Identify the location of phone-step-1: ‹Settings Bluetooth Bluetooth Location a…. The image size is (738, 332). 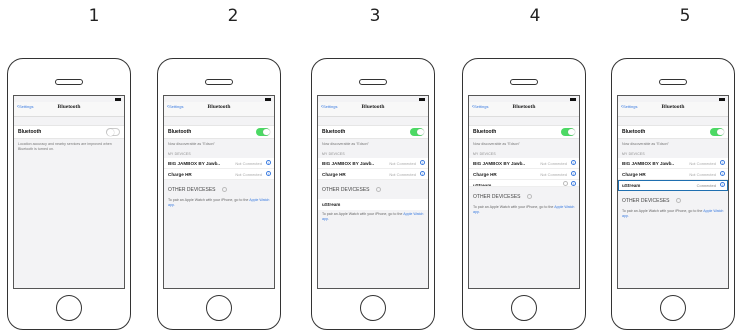
(69, 194).